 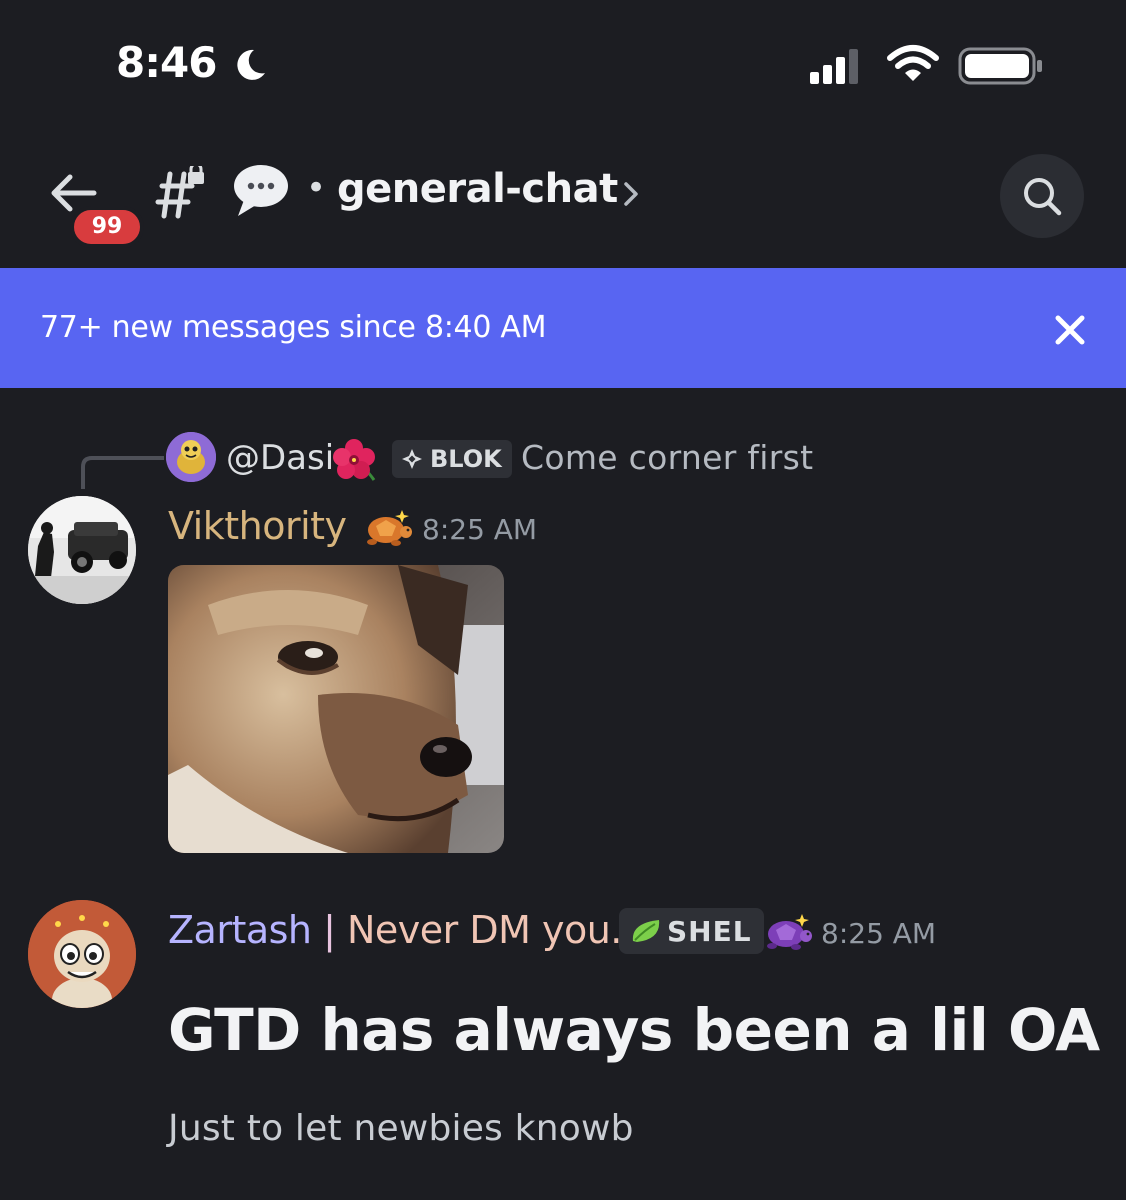 What do you see at coordinates (293, 327) in the screenshot?
I see `new-messages-text: 77+ new messages since 8:40 AM` at bounding box center [293, 327].